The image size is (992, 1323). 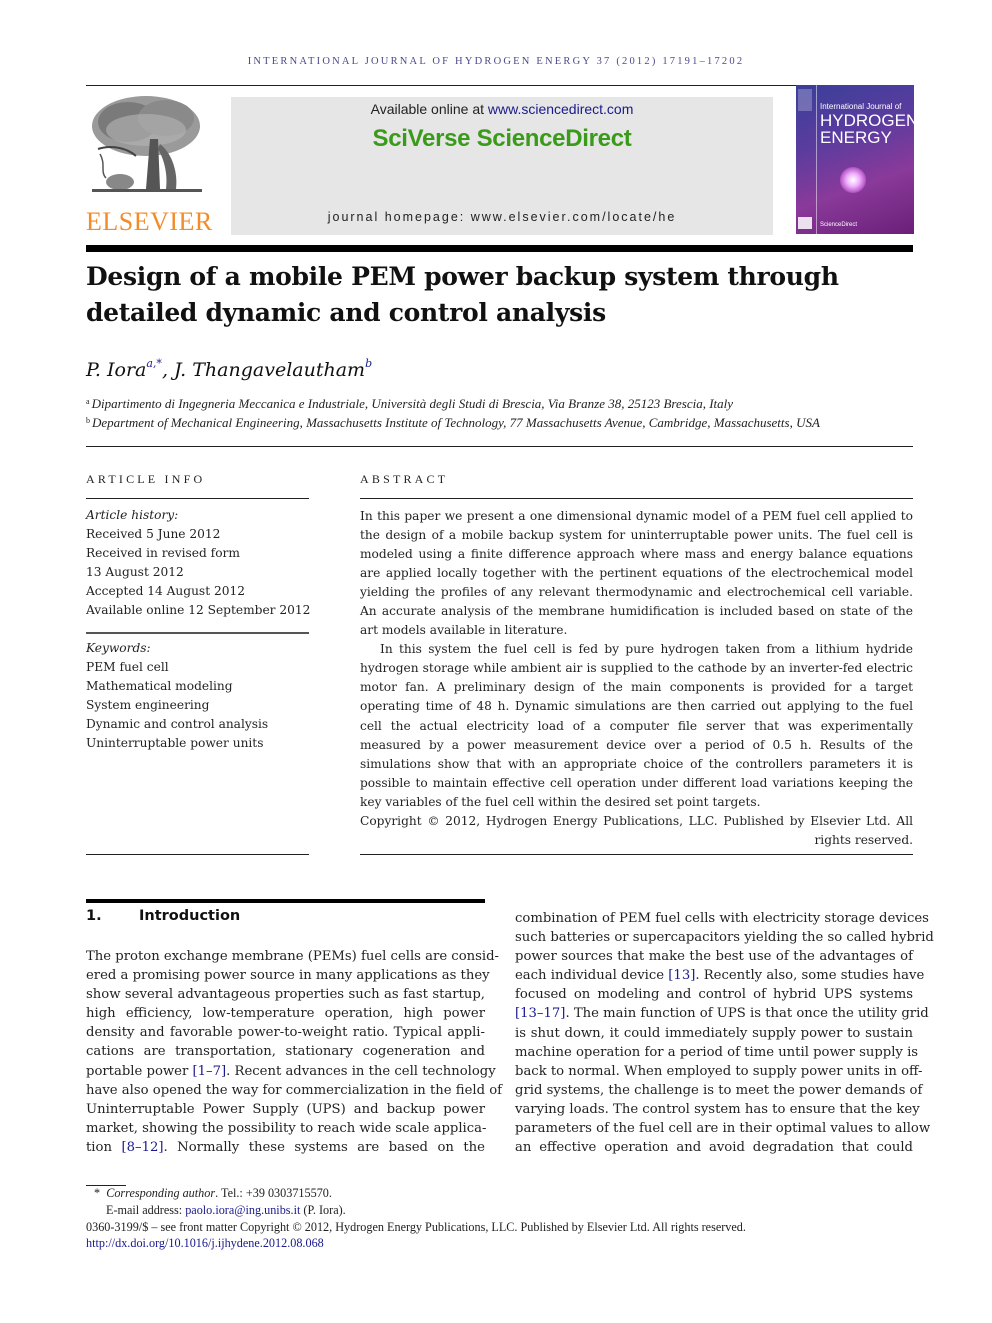 I want to click on abstract-bottom-rule, so click(x=636, y=854).